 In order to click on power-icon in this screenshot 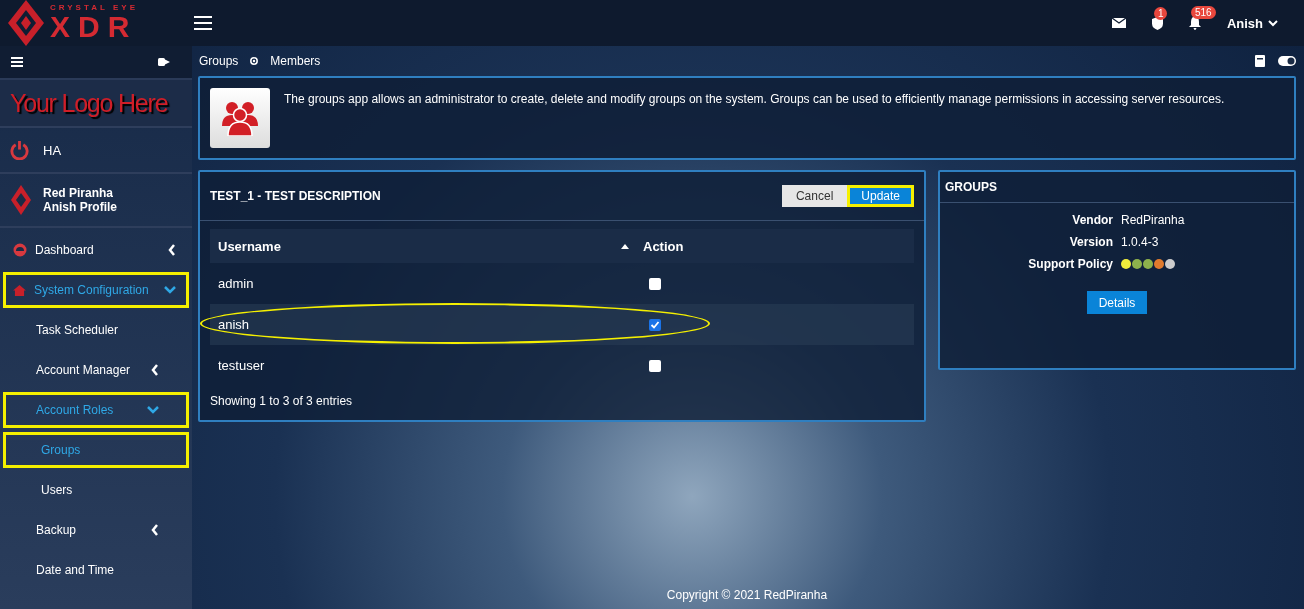, I will do `click(19, 150)`.